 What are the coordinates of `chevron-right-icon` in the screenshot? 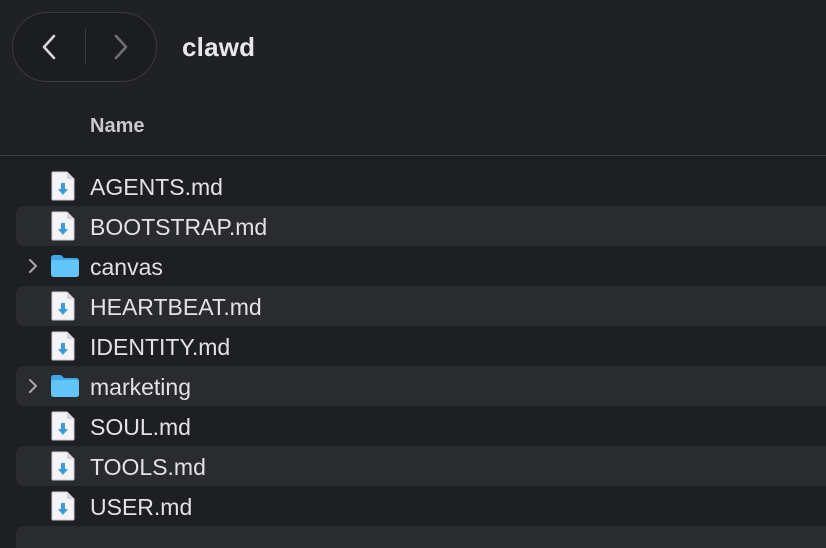 It's located at (121, 47).